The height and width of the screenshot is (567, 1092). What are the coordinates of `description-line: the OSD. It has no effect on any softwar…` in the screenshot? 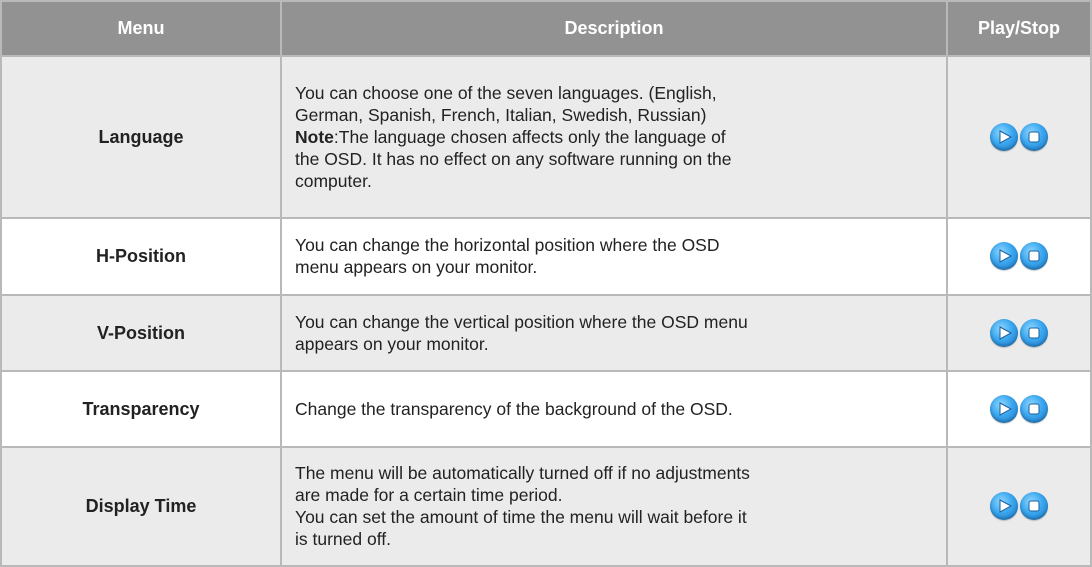 It's located at (513, 159).